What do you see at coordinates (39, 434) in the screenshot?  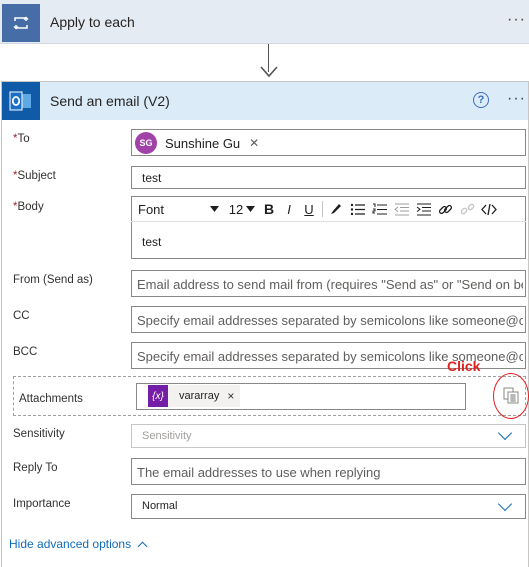 I see `sensitivity-label: Sensitivity` at bounding box center [39, 434].